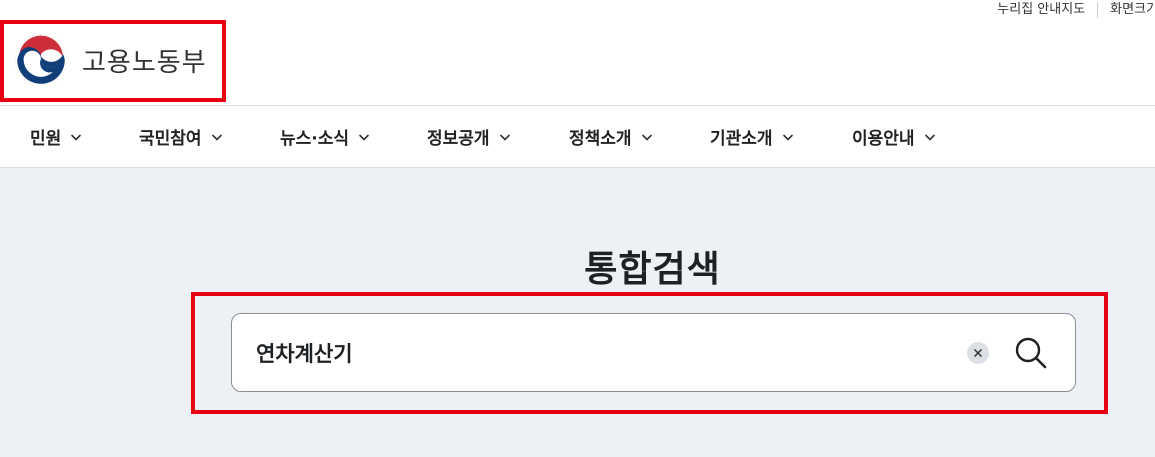 This screenshot has width=1155, height=457. What do you see at coordinates (600, 139) in the screenshot?
I see `gnb-item-label: 정책소개` at bounding box center [600, 139].